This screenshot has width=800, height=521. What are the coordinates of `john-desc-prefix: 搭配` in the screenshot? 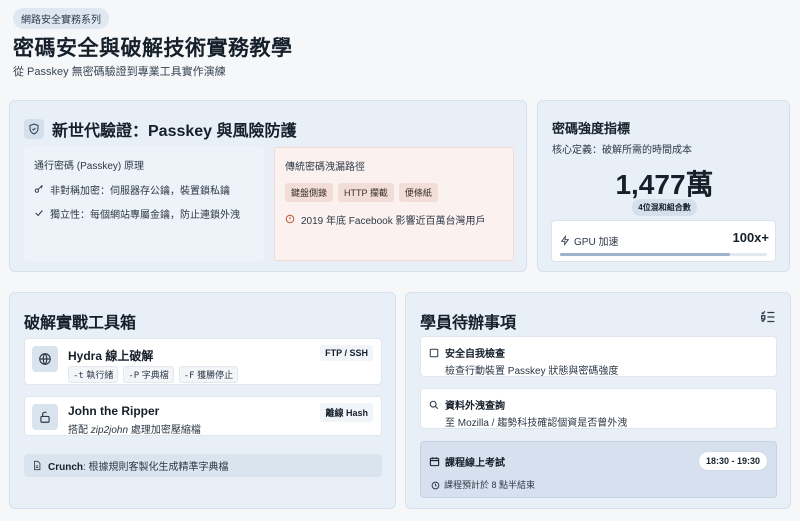 It's located at (79, 430).